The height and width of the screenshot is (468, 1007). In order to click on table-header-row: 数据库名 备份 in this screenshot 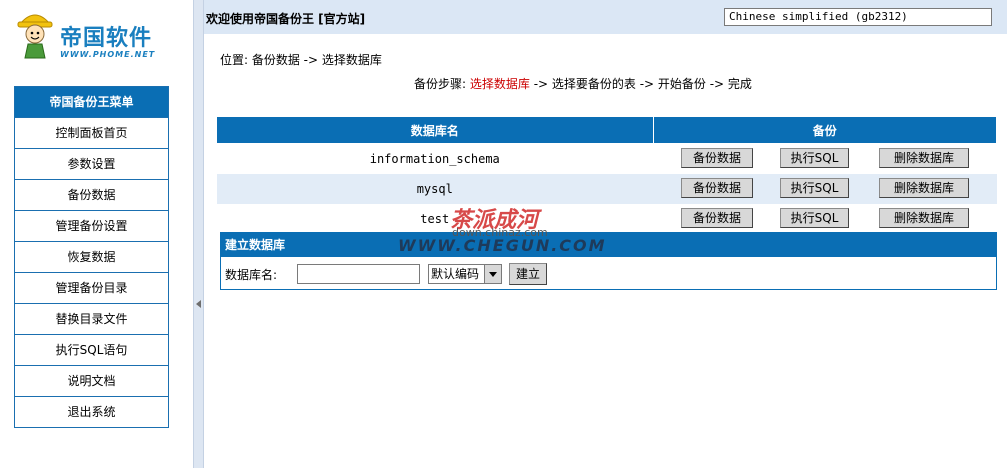, I will do `click(607, 130)`.